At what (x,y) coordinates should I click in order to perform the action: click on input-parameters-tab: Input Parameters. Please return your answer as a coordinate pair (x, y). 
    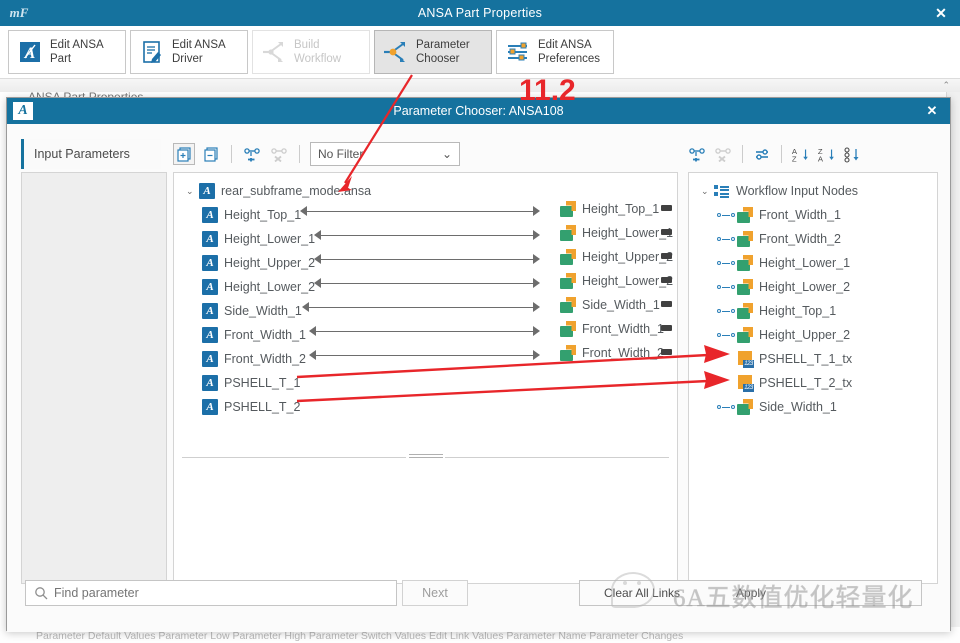
    Looking at the image, I should click on (91, 154).